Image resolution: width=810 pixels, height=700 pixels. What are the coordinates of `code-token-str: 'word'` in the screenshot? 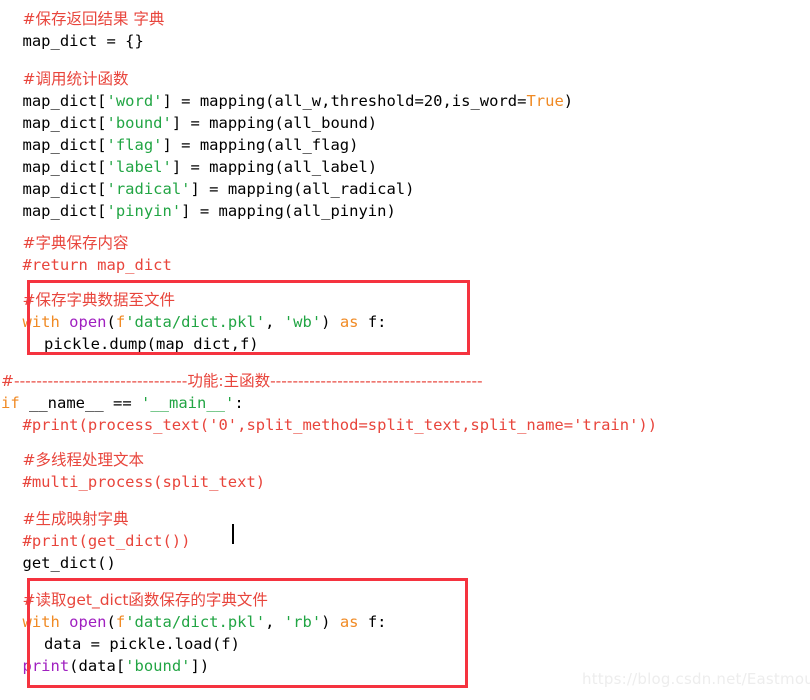 It's located at (134, 101).